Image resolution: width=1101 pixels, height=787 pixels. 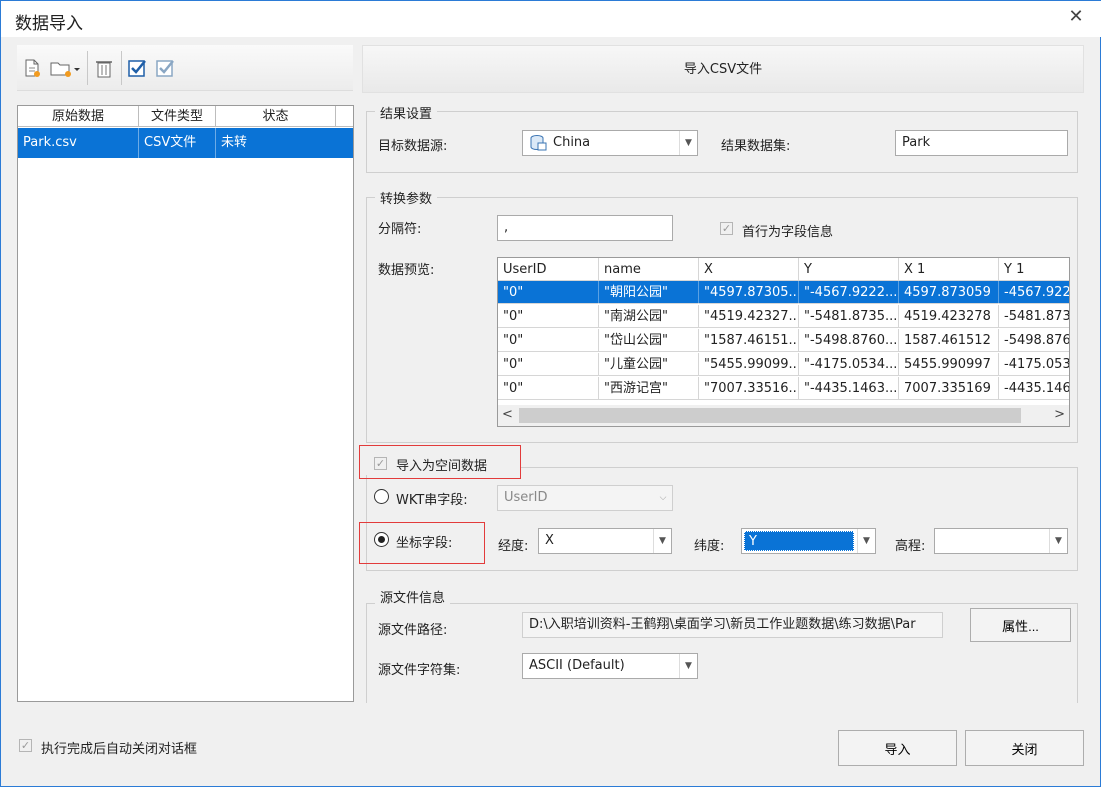 What do you see at coordinates (1034, 269) in the screenshot?
I see `grid-column-header: Y 1` at bounding box center [1034, 269].